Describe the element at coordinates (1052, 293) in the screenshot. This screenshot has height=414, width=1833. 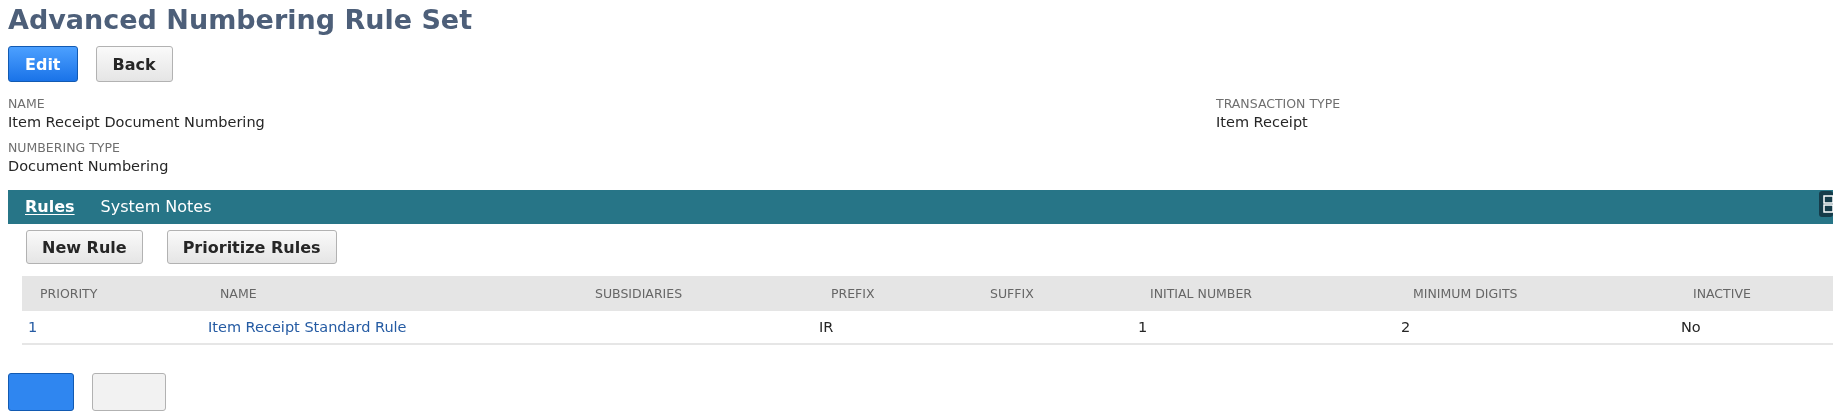
I see `column-header: SUFFIX` at that location.